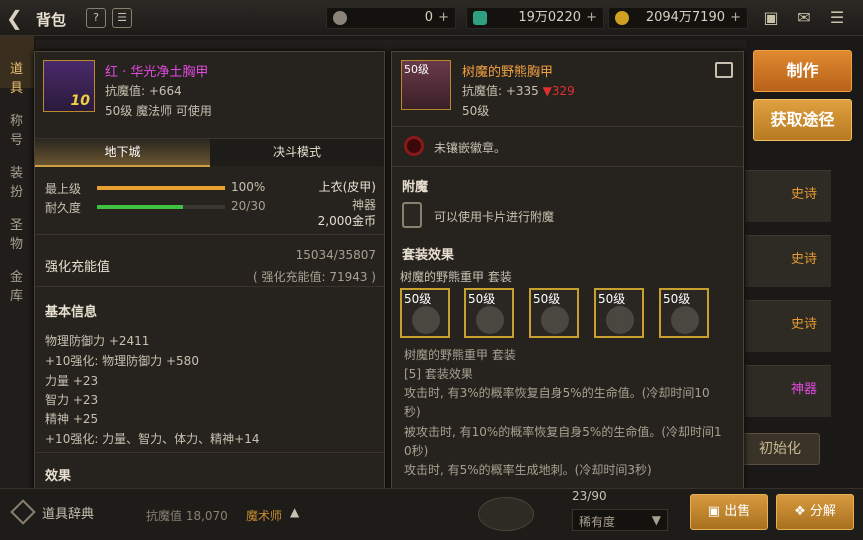 The height and width of the screenshot is (540, 863). I want to click on mode-tabs: 地下城 决斗模式, so click(209, 152).